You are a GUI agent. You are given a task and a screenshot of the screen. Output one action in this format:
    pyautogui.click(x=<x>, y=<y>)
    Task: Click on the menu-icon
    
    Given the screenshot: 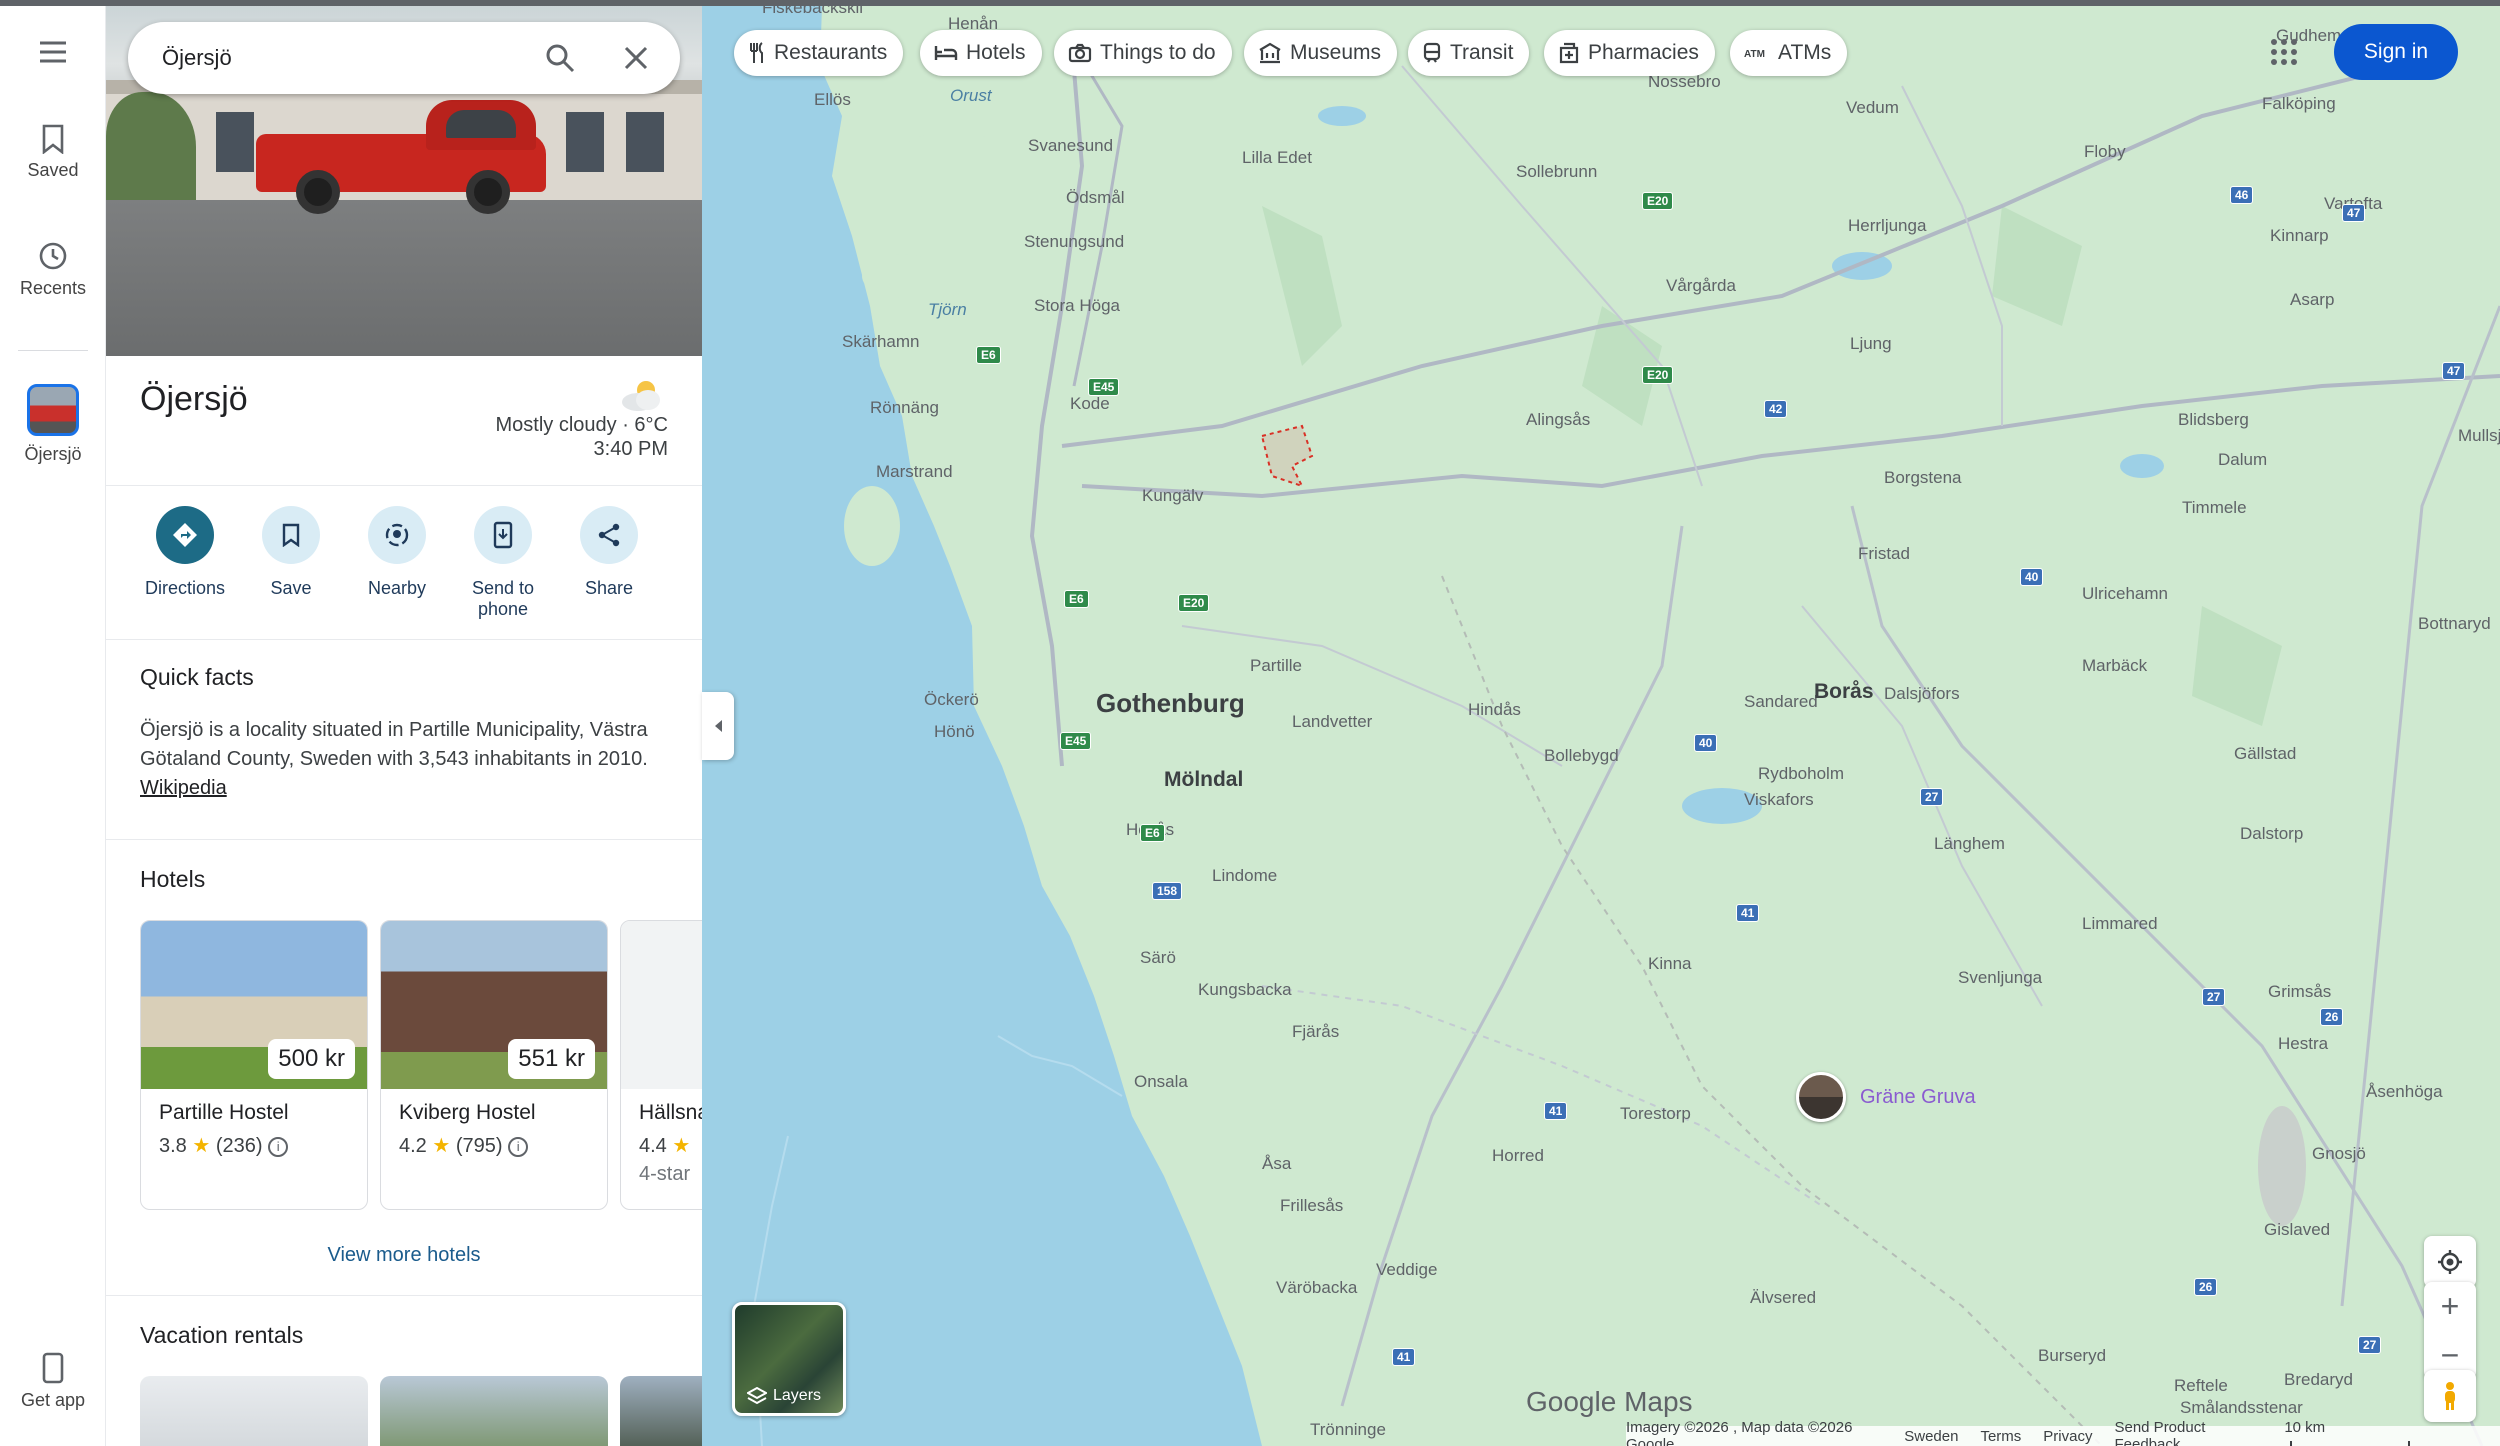 What is the action you would take?
    pyautogui.click(x=53, y=52)
    